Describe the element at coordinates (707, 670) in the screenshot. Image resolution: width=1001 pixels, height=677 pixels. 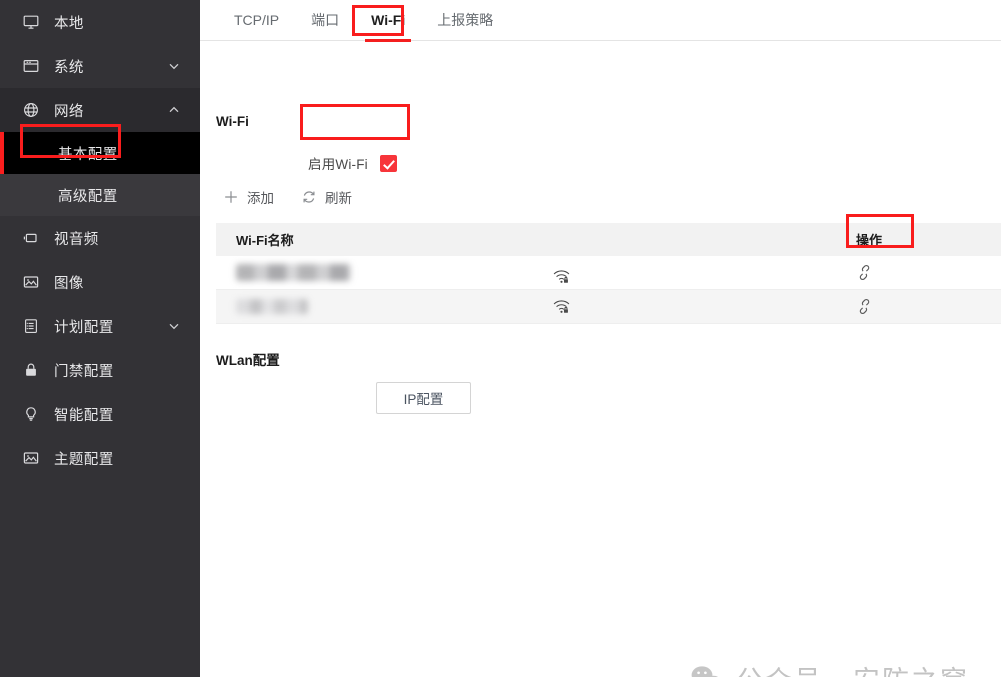
I see `wechat-icon` at that location.